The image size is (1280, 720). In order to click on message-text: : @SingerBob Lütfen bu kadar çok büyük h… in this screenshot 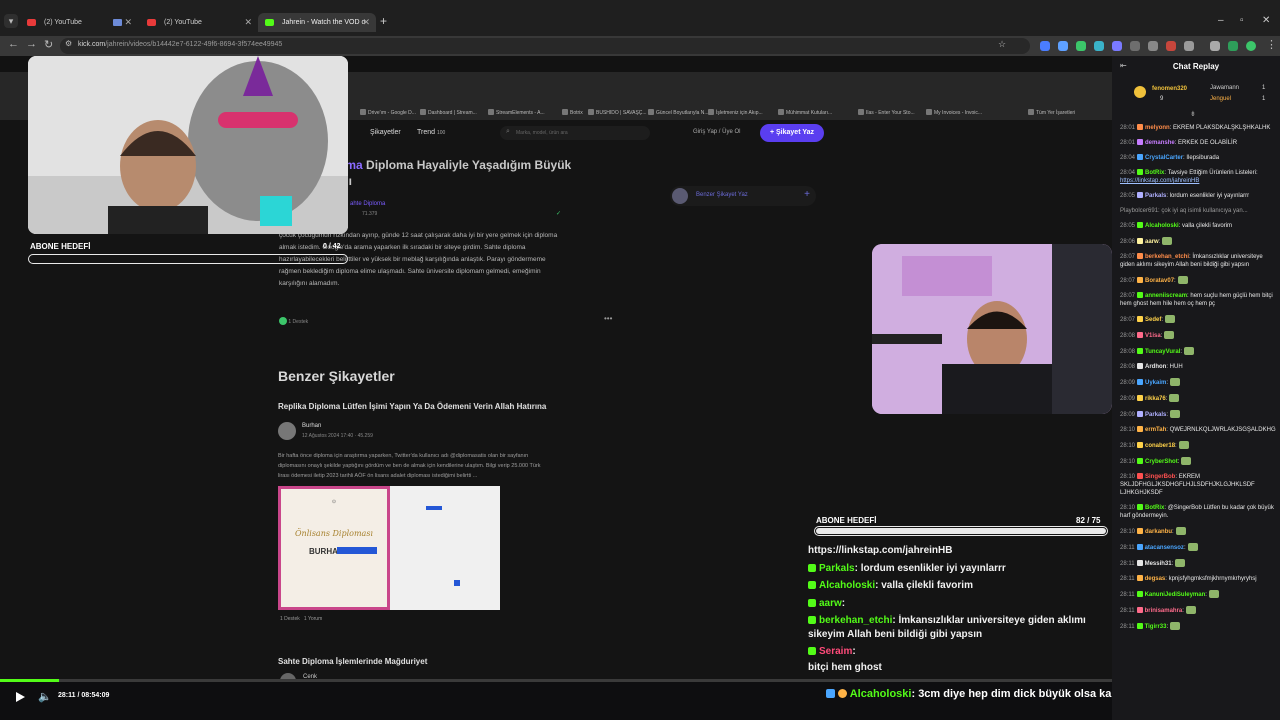, I will do `click(1197, 512)`.